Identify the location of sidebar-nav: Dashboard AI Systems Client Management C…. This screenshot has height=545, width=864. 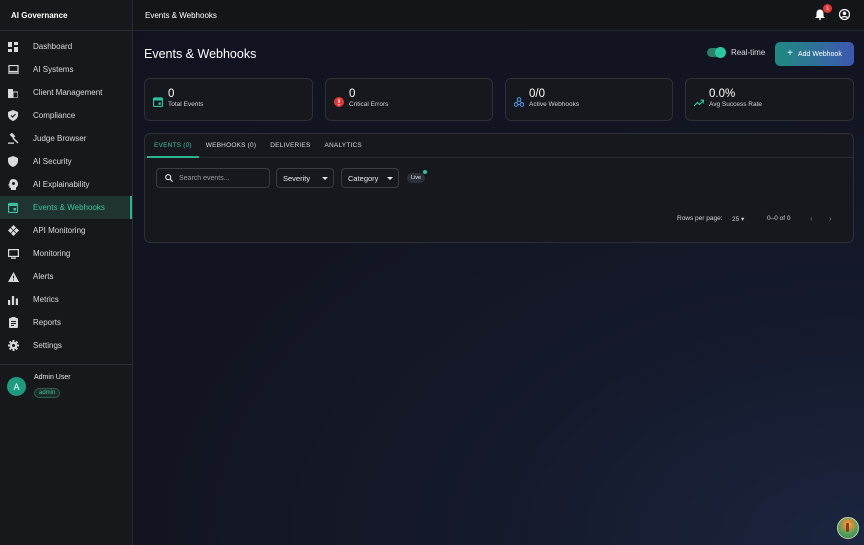
(66, 194).